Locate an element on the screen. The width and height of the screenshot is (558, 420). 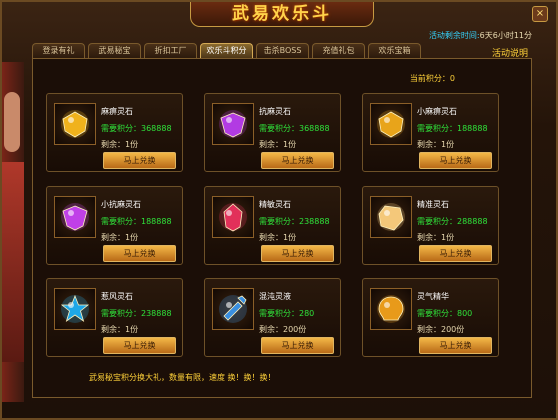
item-name: 惹风灵石 is located at coordinates (117, 296).